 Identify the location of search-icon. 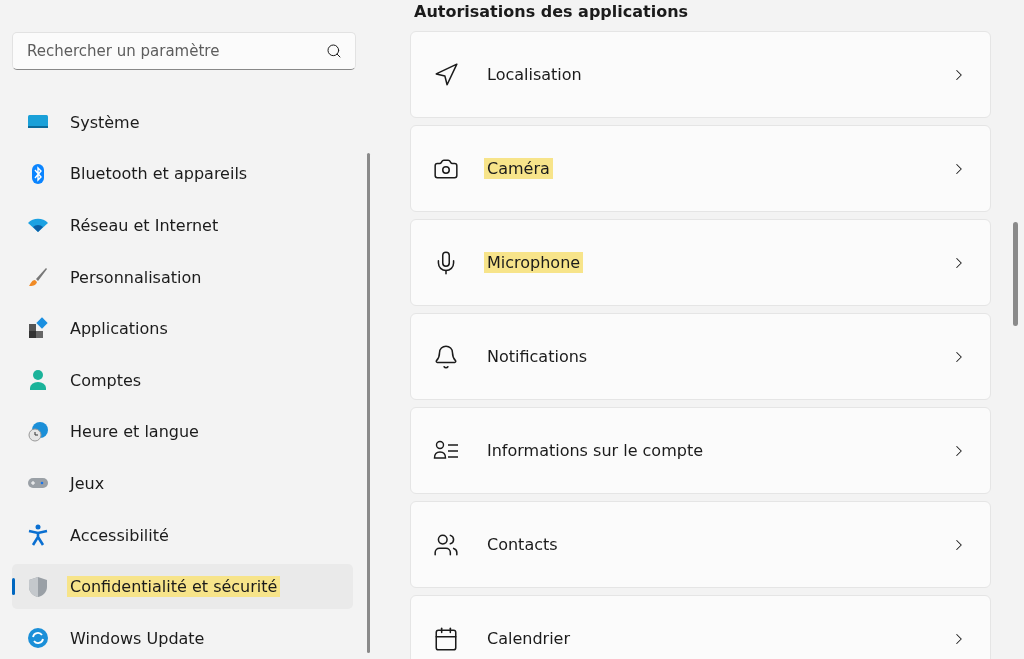
(334, 51).